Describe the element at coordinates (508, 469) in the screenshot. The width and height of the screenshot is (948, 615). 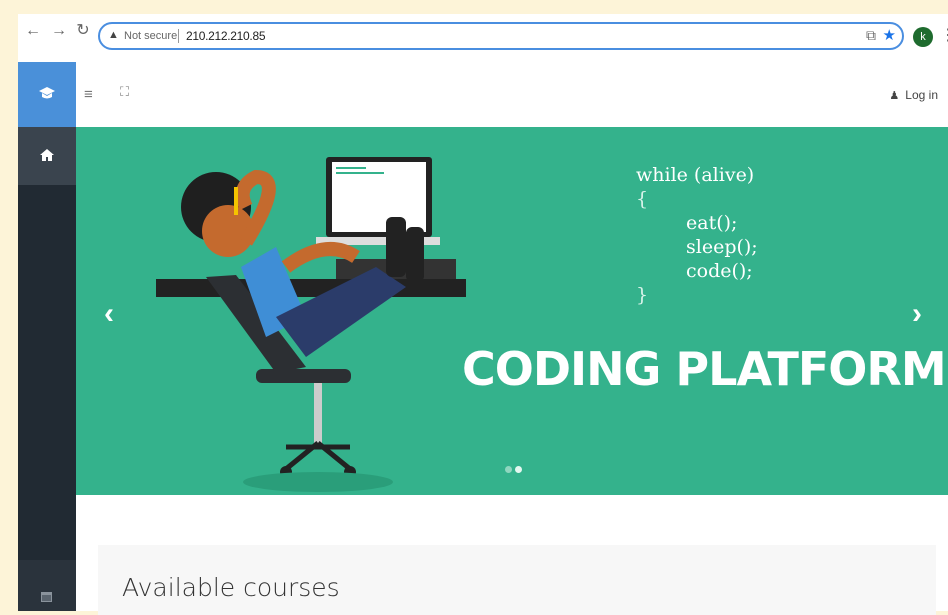
I see `carousel-dot` at that location.